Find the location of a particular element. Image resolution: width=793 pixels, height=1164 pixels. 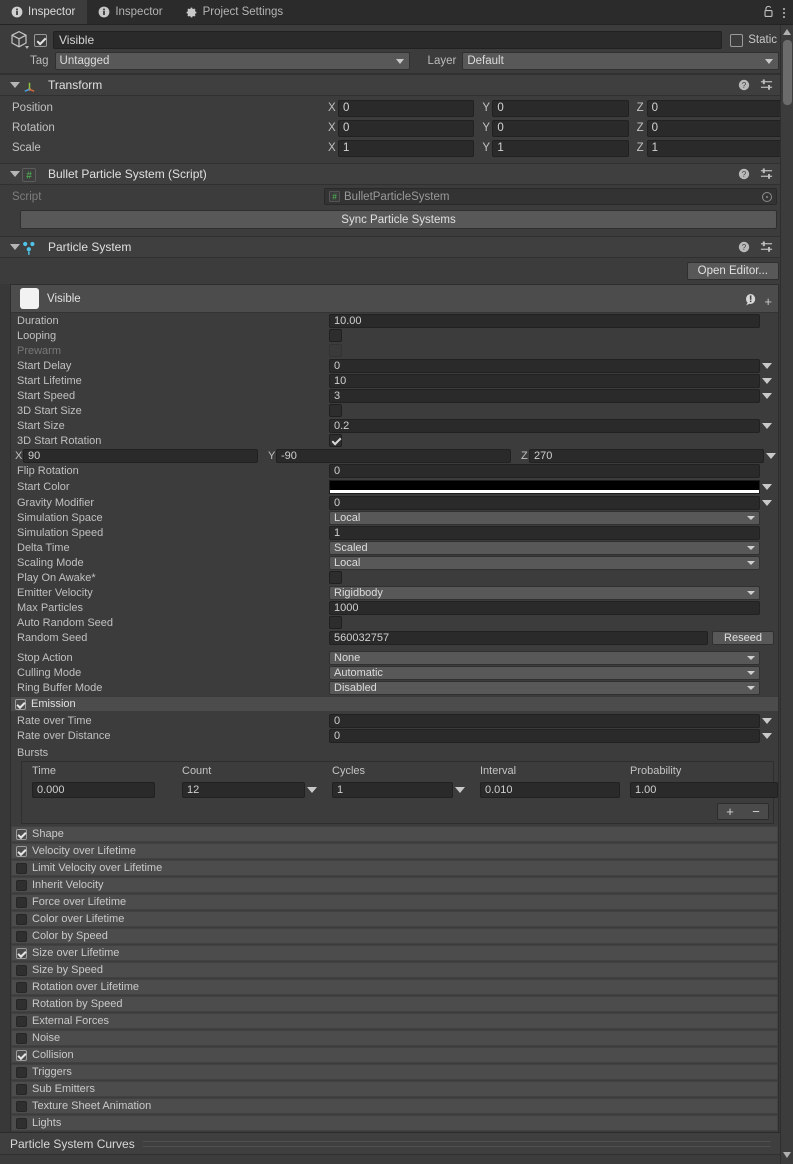

module-velocity-over-lifetime: Velocity over Lifetime is located at coordinates (394, 851).